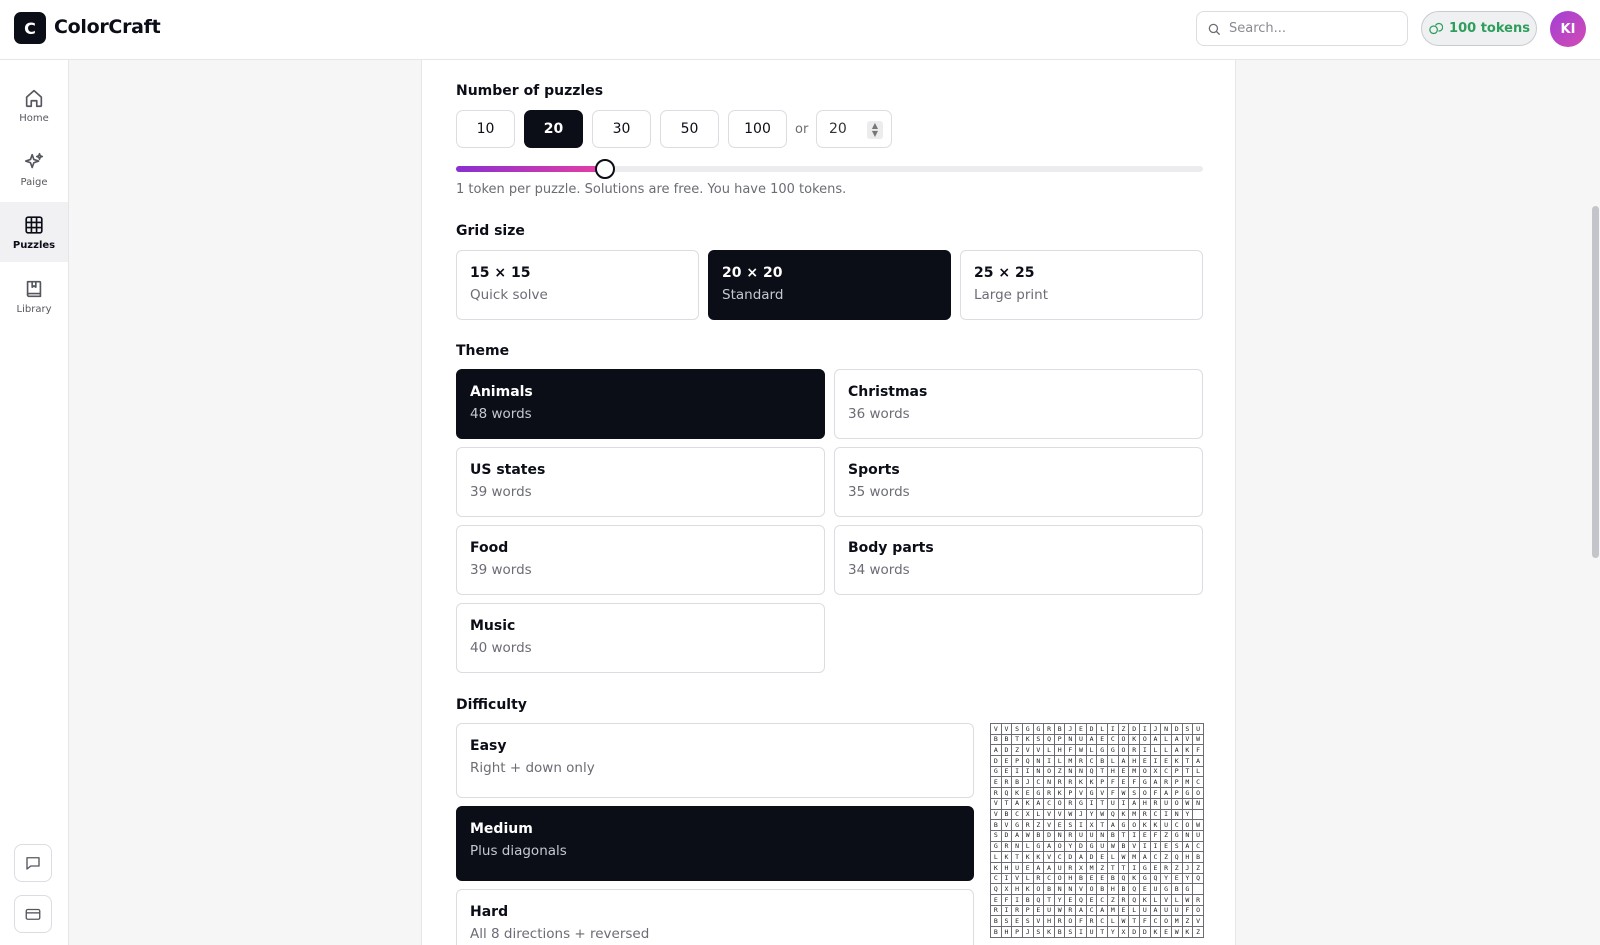 The height and width of the screenshot is (945, 1600). What do you see at coordinates (1102, 835) in the screenshot?
I see `preview-cell: N` at bounding box center [1102, 835].